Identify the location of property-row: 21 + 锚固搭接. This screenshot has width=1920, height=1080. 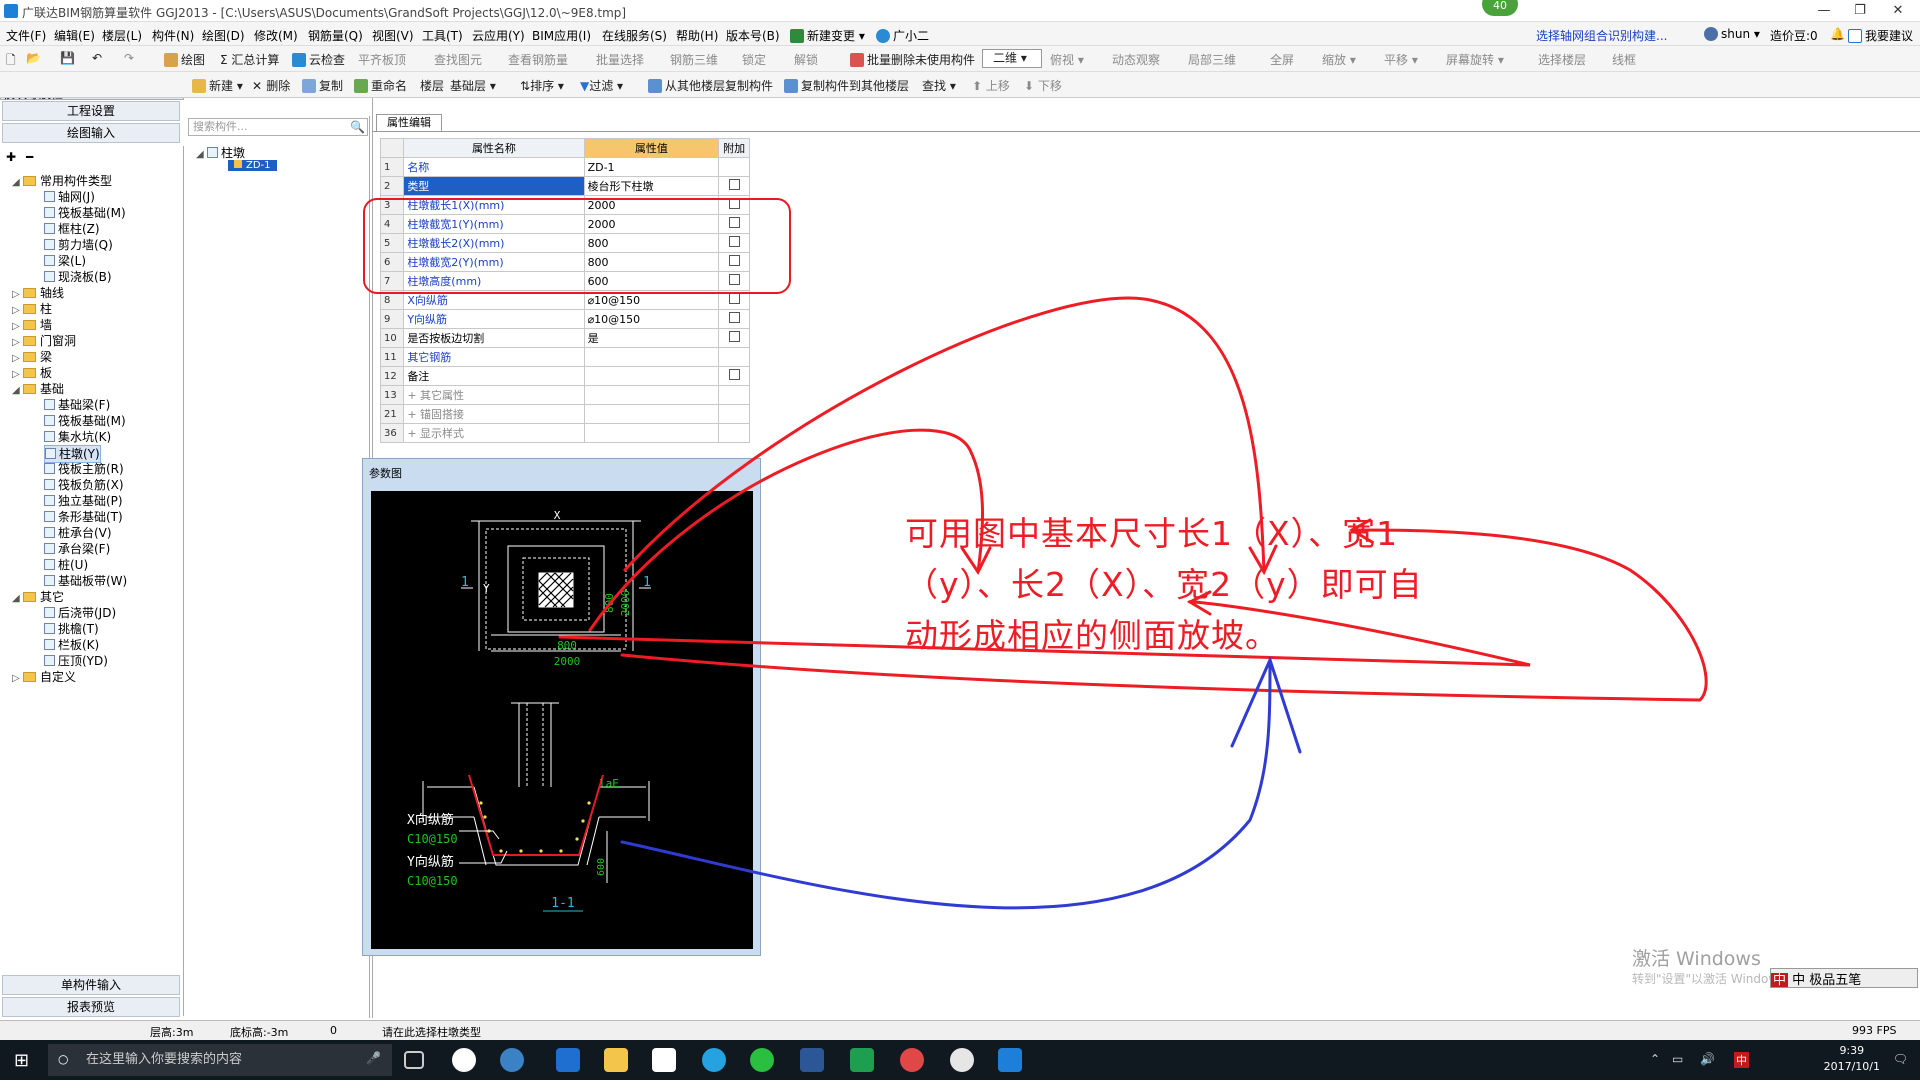
(564, 414).